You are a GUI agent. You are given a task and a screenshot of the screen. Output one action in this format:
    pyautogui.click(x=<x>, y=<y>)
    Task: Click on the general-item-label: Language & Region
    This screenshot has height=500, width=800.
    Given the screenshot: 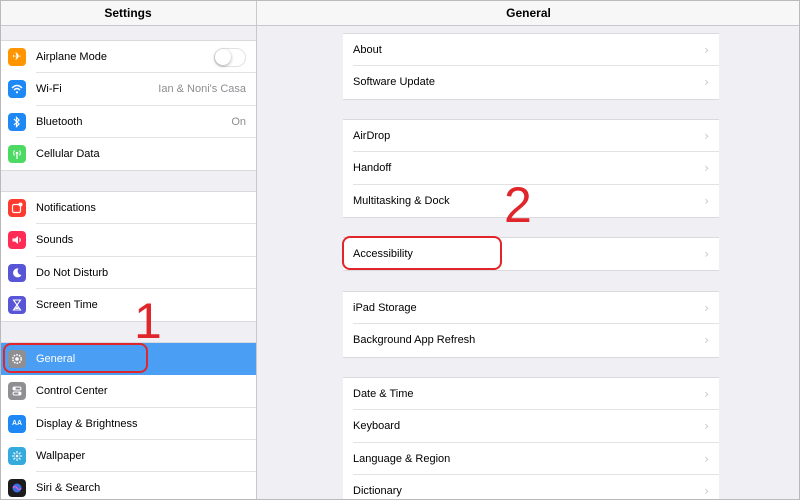 What is the action you would take?
    pyautogui.click(x=402, y=458)
    